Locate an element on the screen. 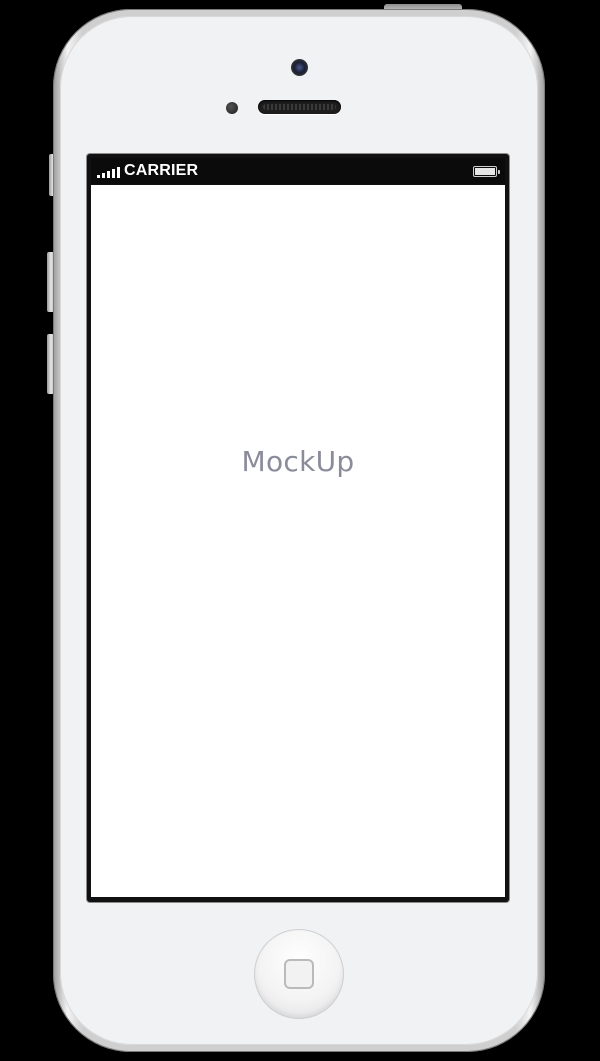 The width and height of the screenshot is (600, 1061). status-bar: CARRIER is located at coordinates (298, 171).